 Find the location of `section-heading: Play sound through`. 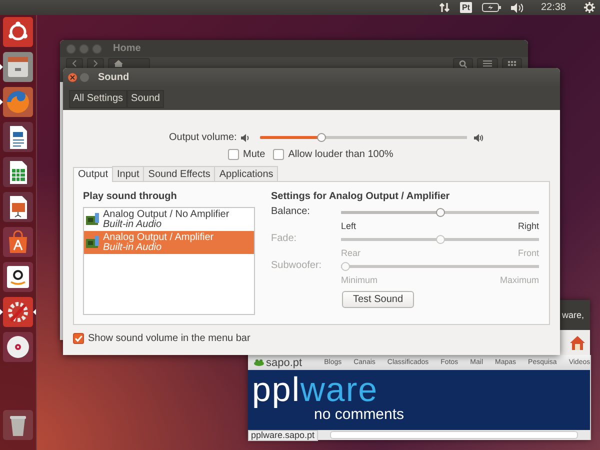

section-heading: Play sound through is located at coordinates (130, 196).